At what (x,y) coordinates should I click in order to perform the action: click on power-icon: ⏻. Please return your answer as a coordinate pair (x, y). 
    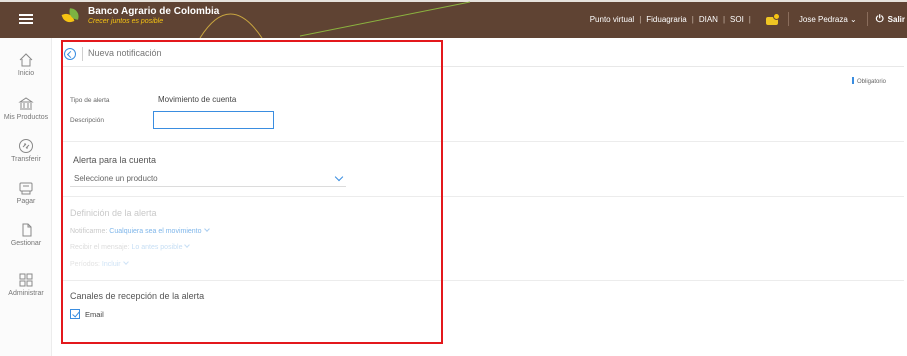
    Looking at the image, I should click on (879, 19).